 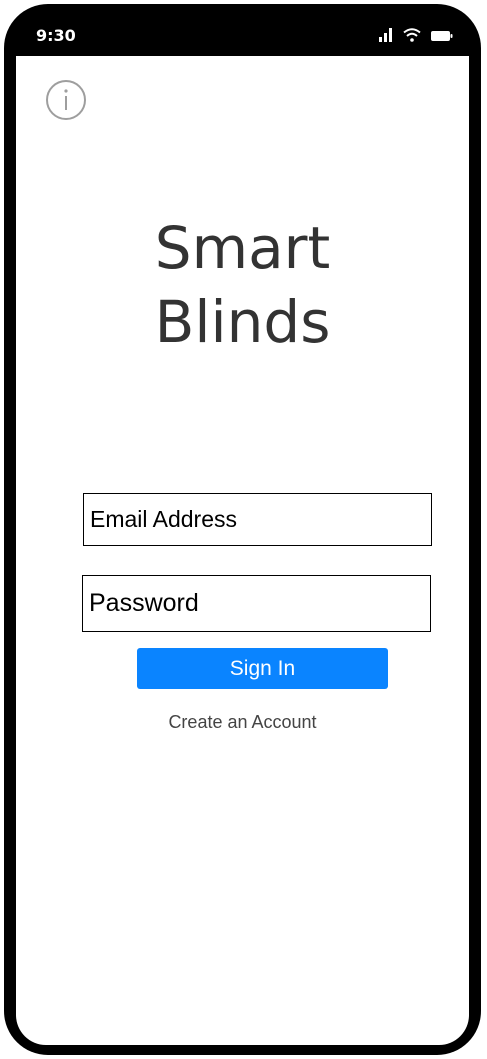 I want to click on app-title: Smart Blinds, so click(x=242, y=285).